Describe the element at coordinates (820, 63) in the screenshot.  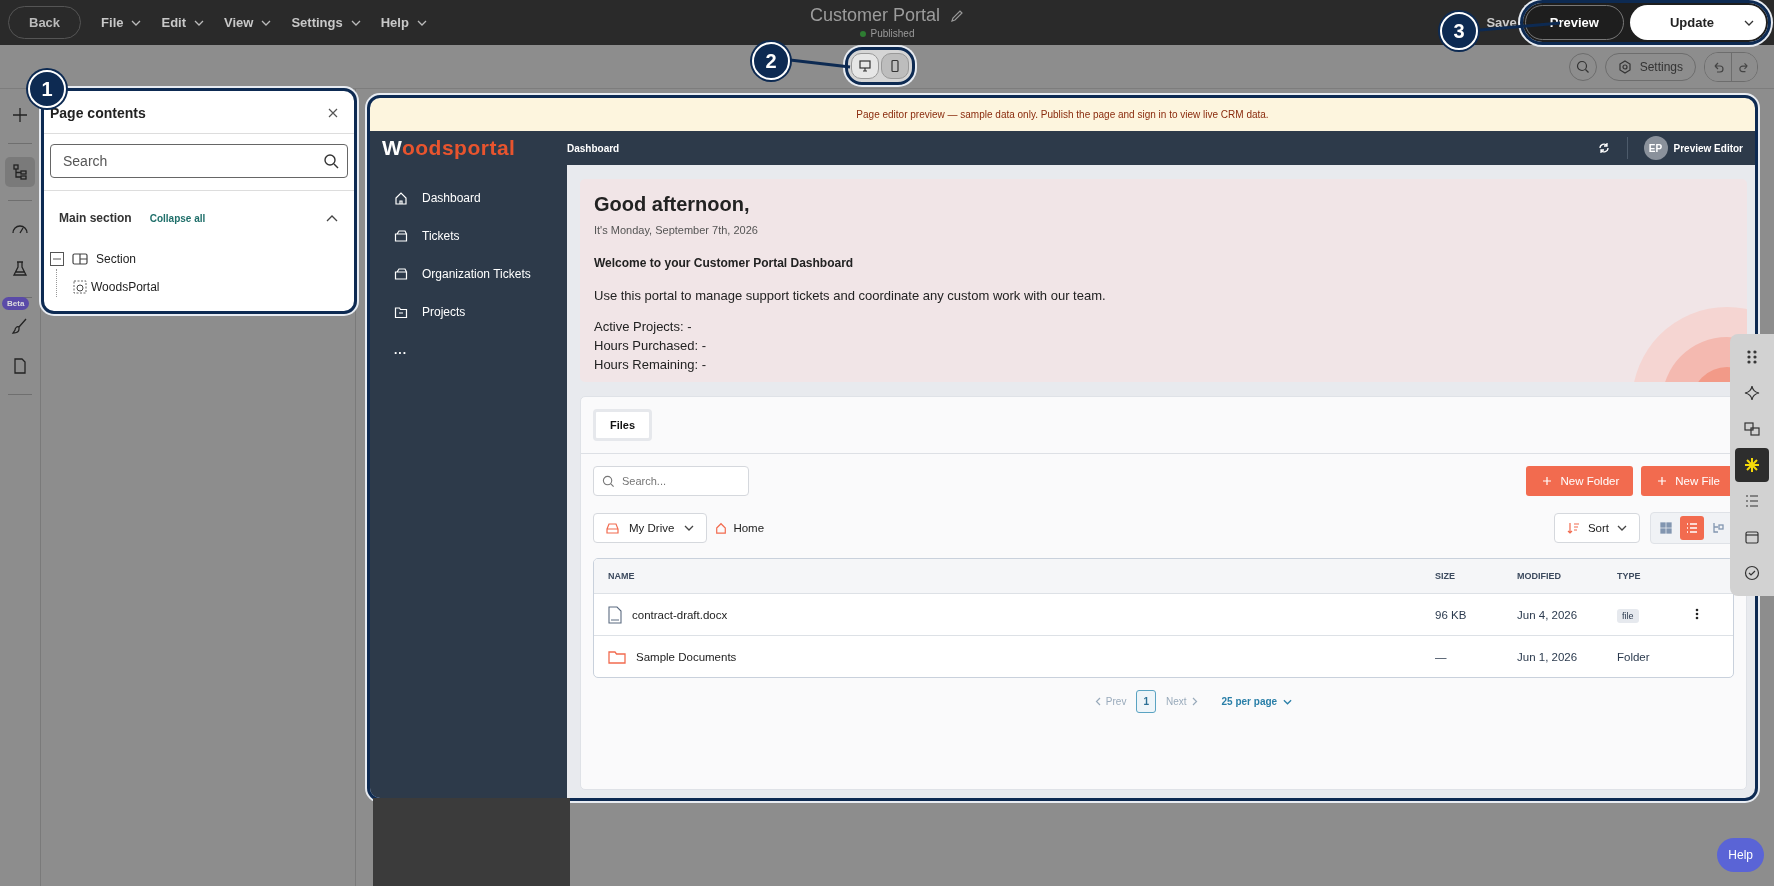
I see `leader-line` at that location.